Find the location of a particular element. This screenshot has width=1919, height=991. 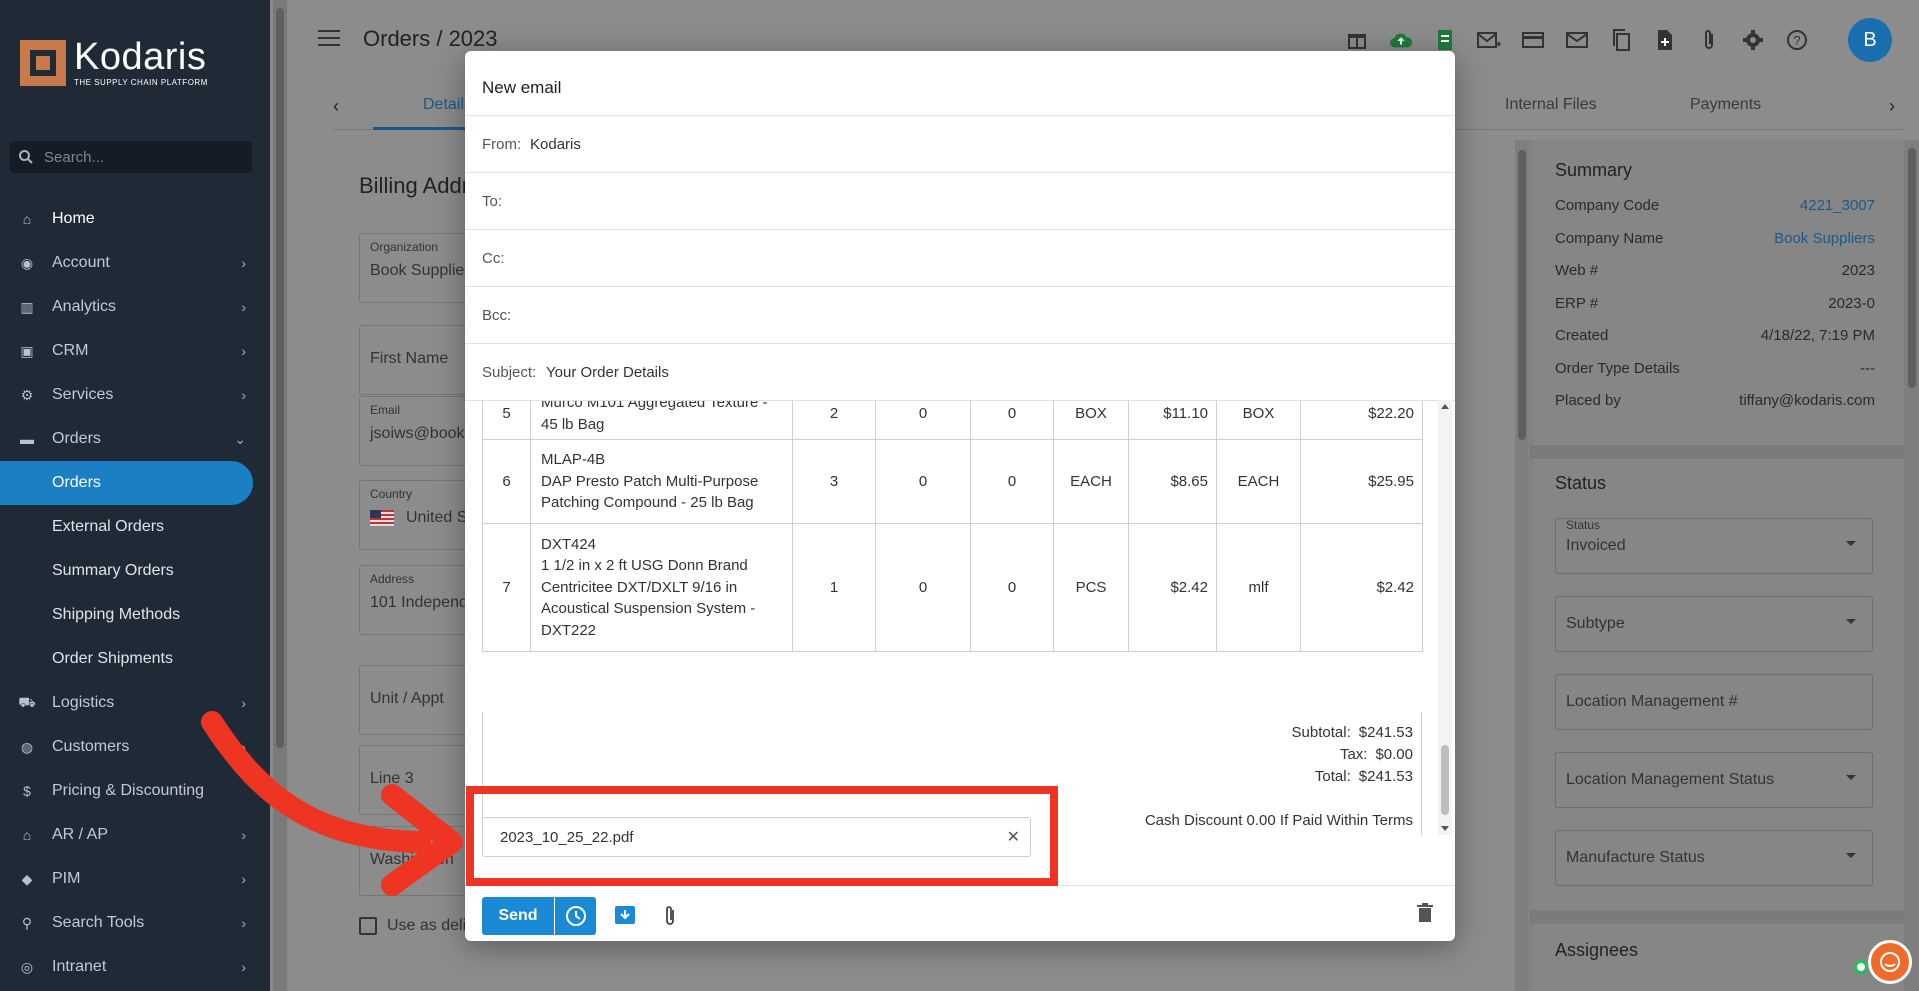

sidebar-item-crm: ▣ CRM › is located at coordinates (135, 351).